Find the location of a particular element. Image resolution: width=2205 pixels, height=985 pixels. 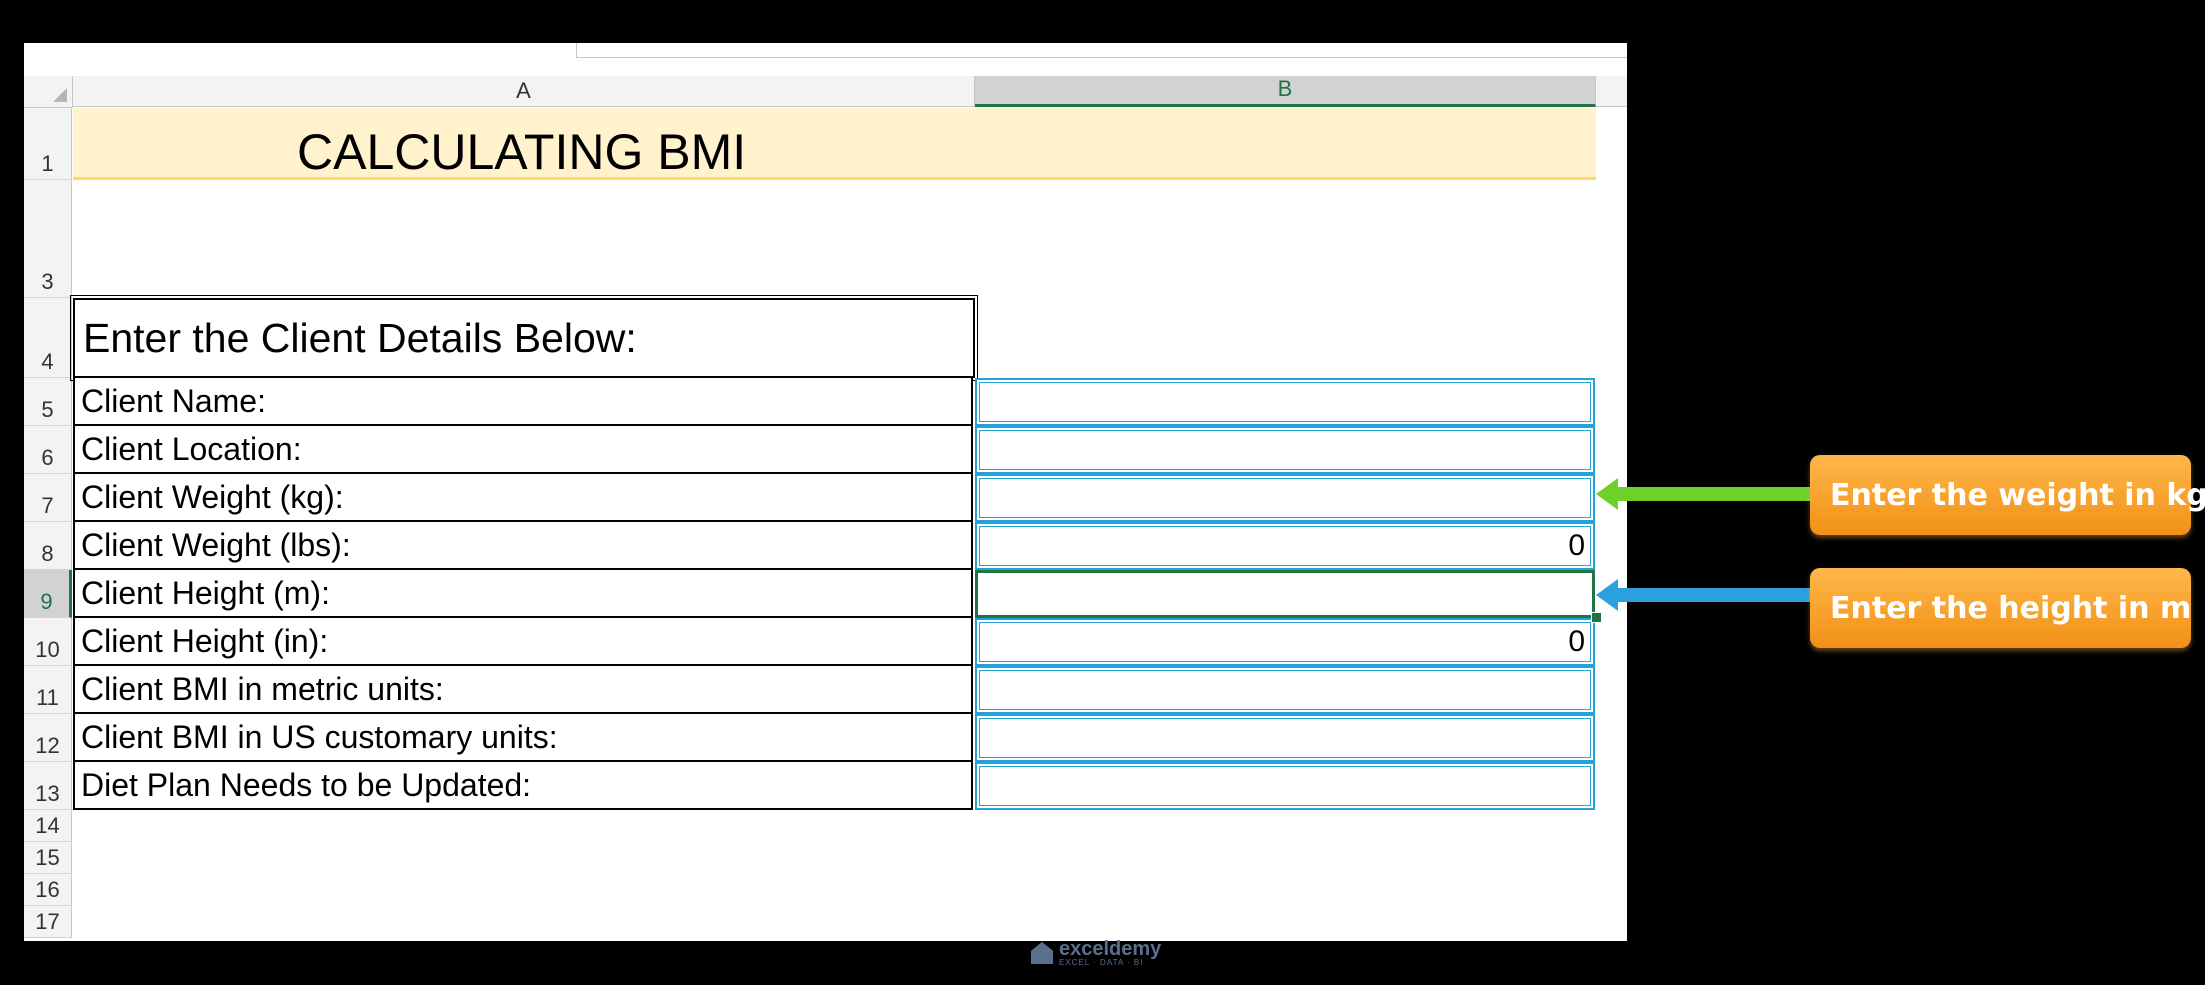

row-header-17: 17 is located at coordinates (48, 922).